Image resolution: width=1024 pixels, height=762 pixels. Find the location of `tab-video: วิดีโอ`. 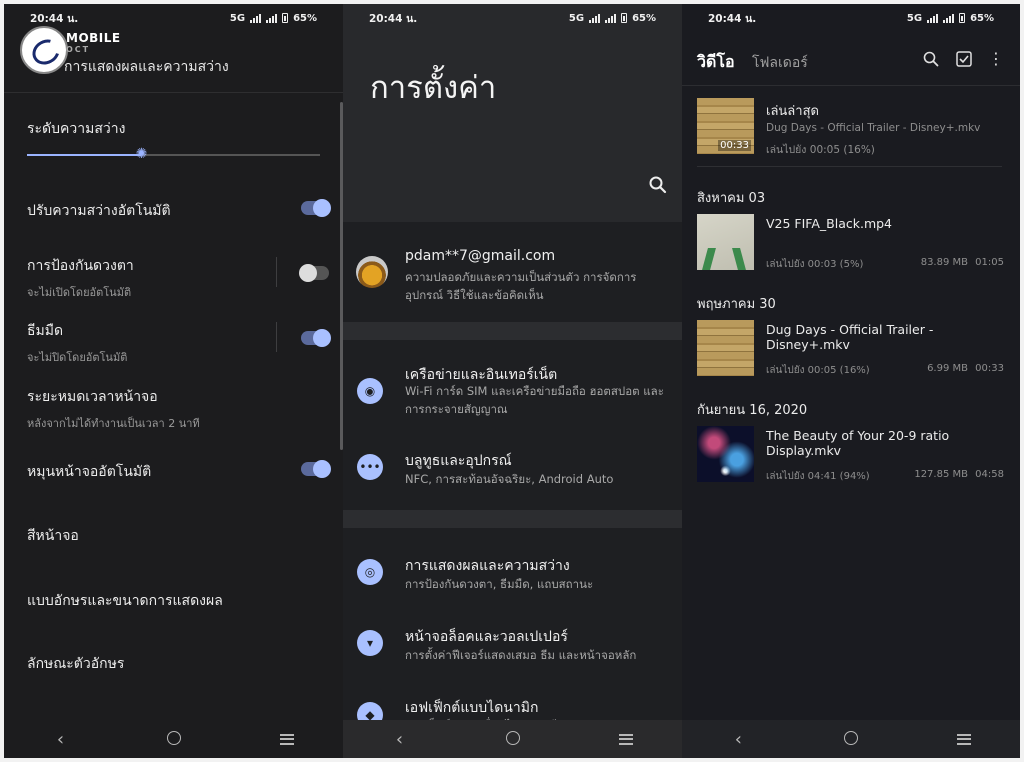

tab-video: วิดีโอ is located at coordinates (716, 62).